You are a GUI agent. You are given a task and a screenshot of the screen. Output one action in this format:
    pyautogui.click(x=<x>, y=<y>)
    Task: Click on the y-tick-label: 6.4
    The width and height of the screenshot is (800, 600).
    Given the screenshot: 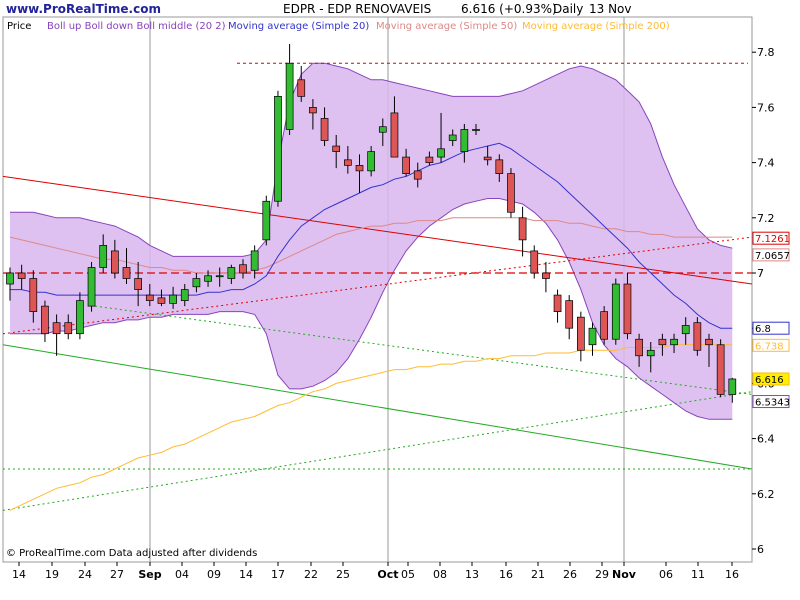 What is the action you would take?
    pyautogui.click(x=766, y=439)
    